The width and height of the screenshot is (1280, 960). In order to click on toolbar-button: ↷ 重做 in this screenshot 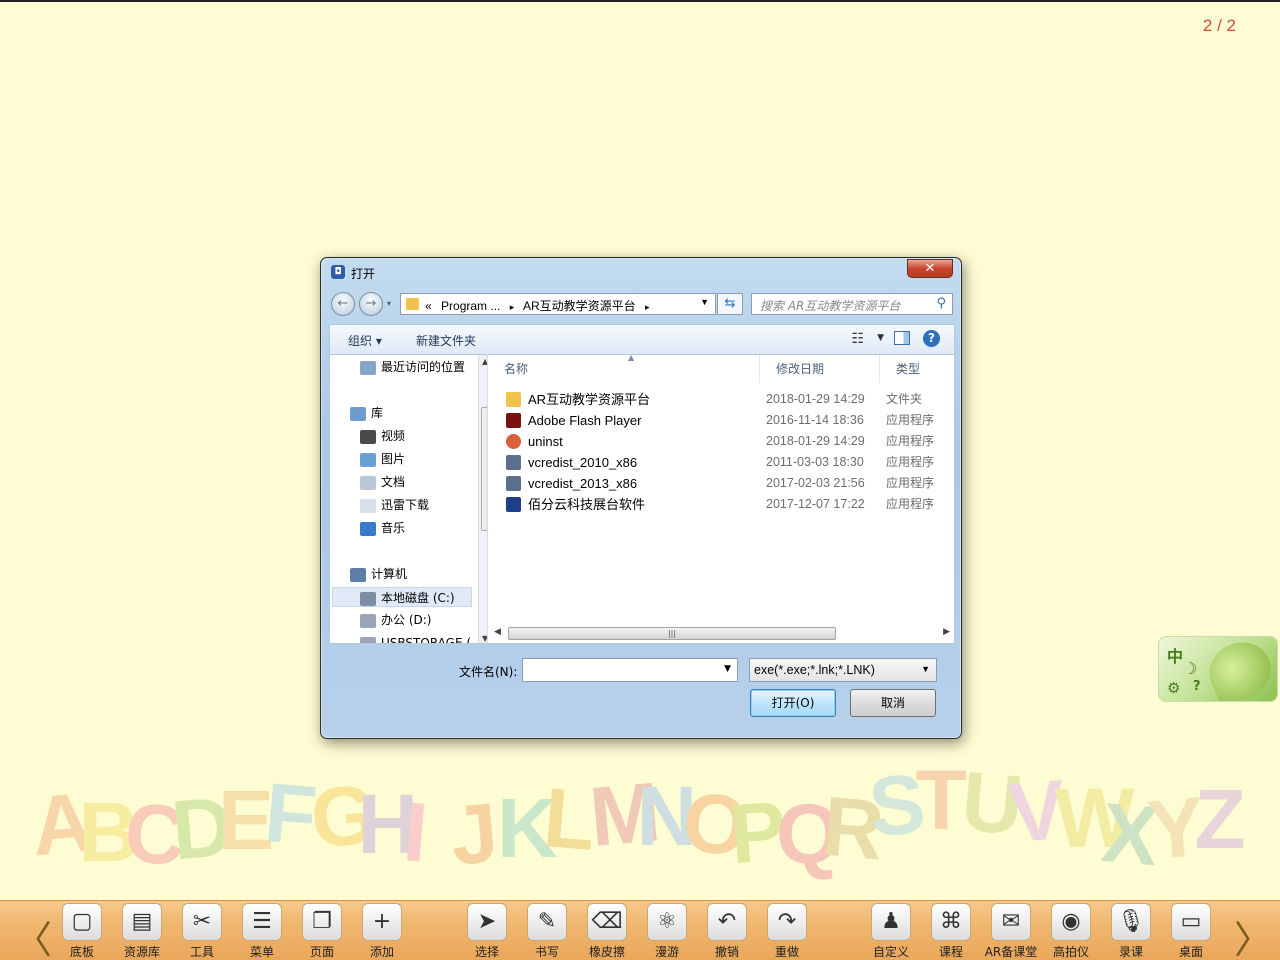, I will do `click(787, 930)`.